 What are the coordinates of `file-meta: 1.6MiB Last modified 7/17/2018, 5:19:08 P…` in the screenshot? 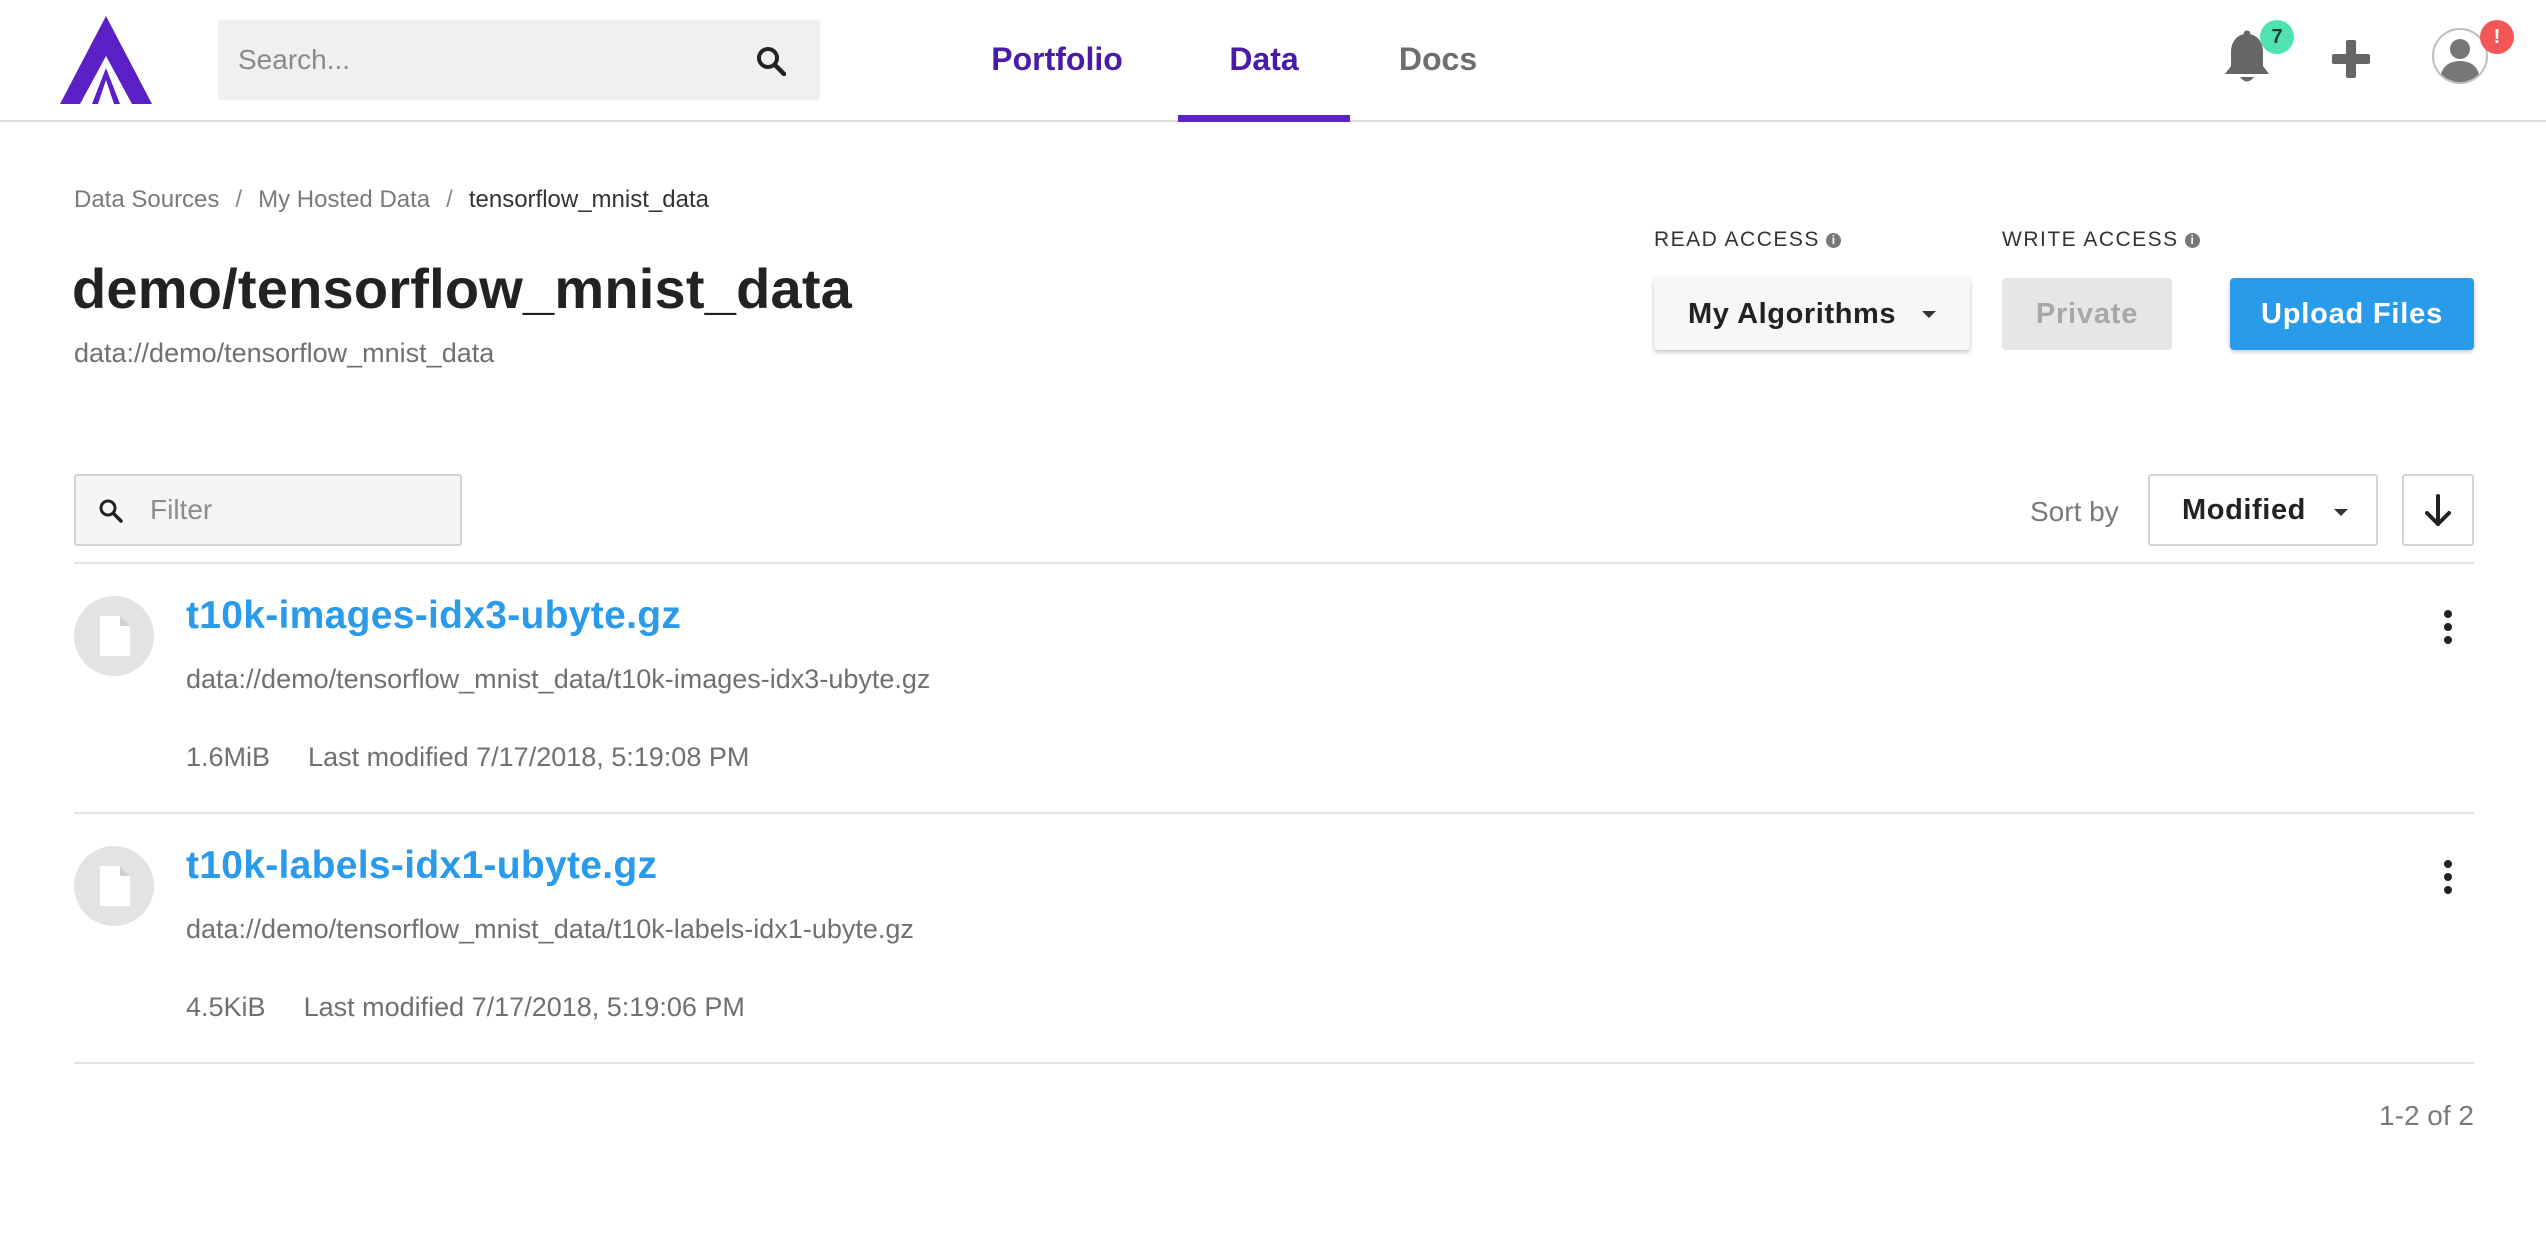 It's located at (467, 757).